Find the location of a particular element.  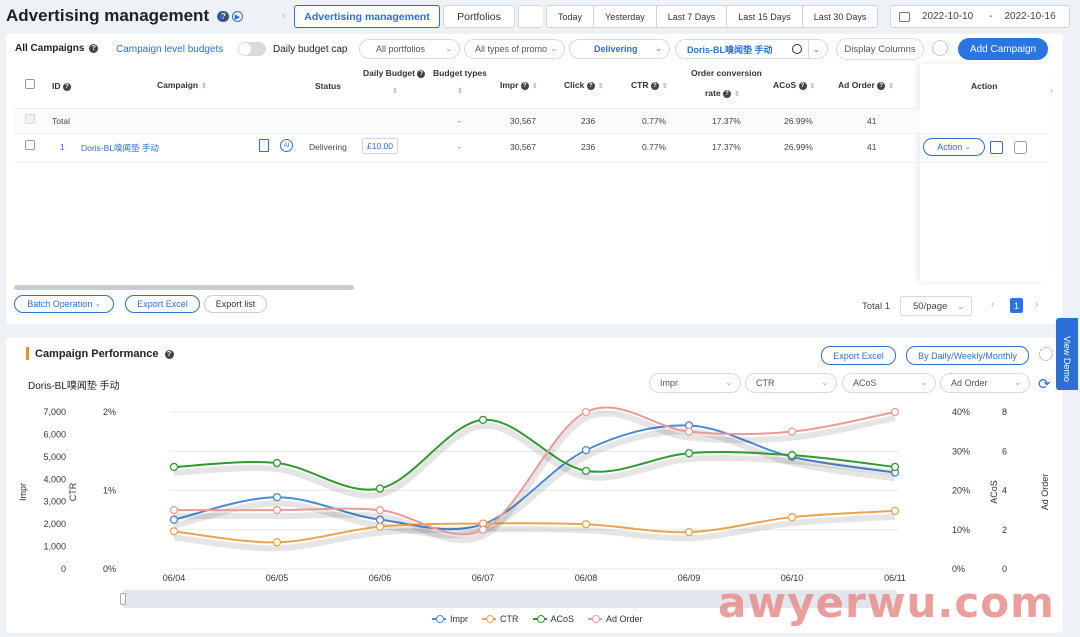

add-campaign-button: Add Campaign is located at coordinates (1003, 49).